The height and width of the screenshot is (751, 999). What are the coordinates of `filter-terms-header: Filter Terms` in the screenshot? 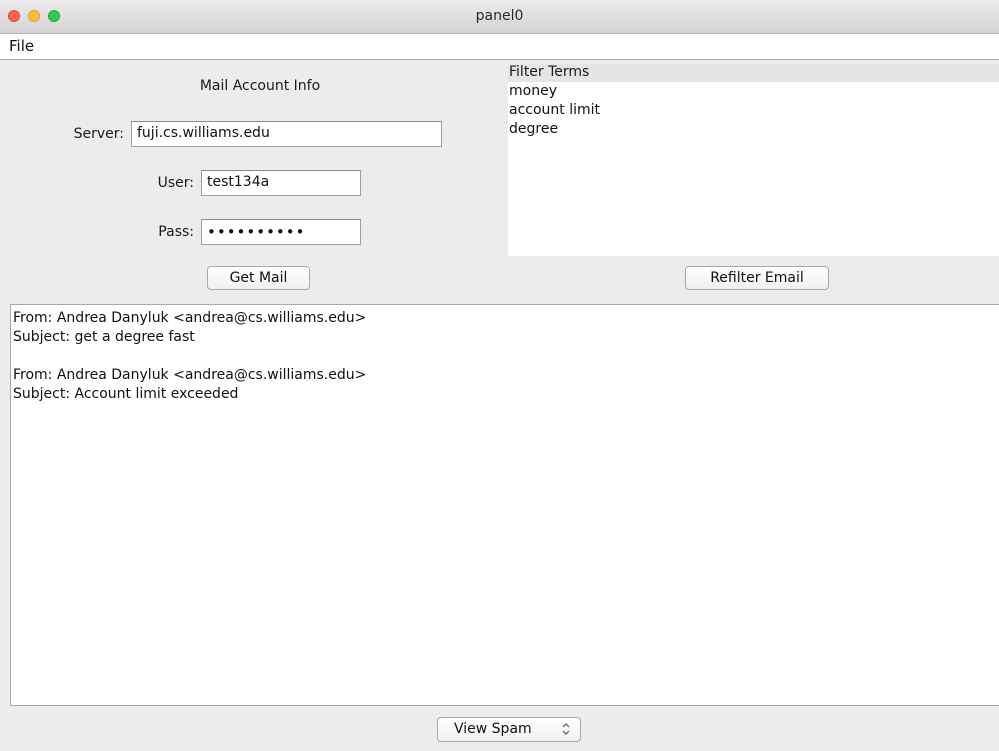 It's located at (753, 73).